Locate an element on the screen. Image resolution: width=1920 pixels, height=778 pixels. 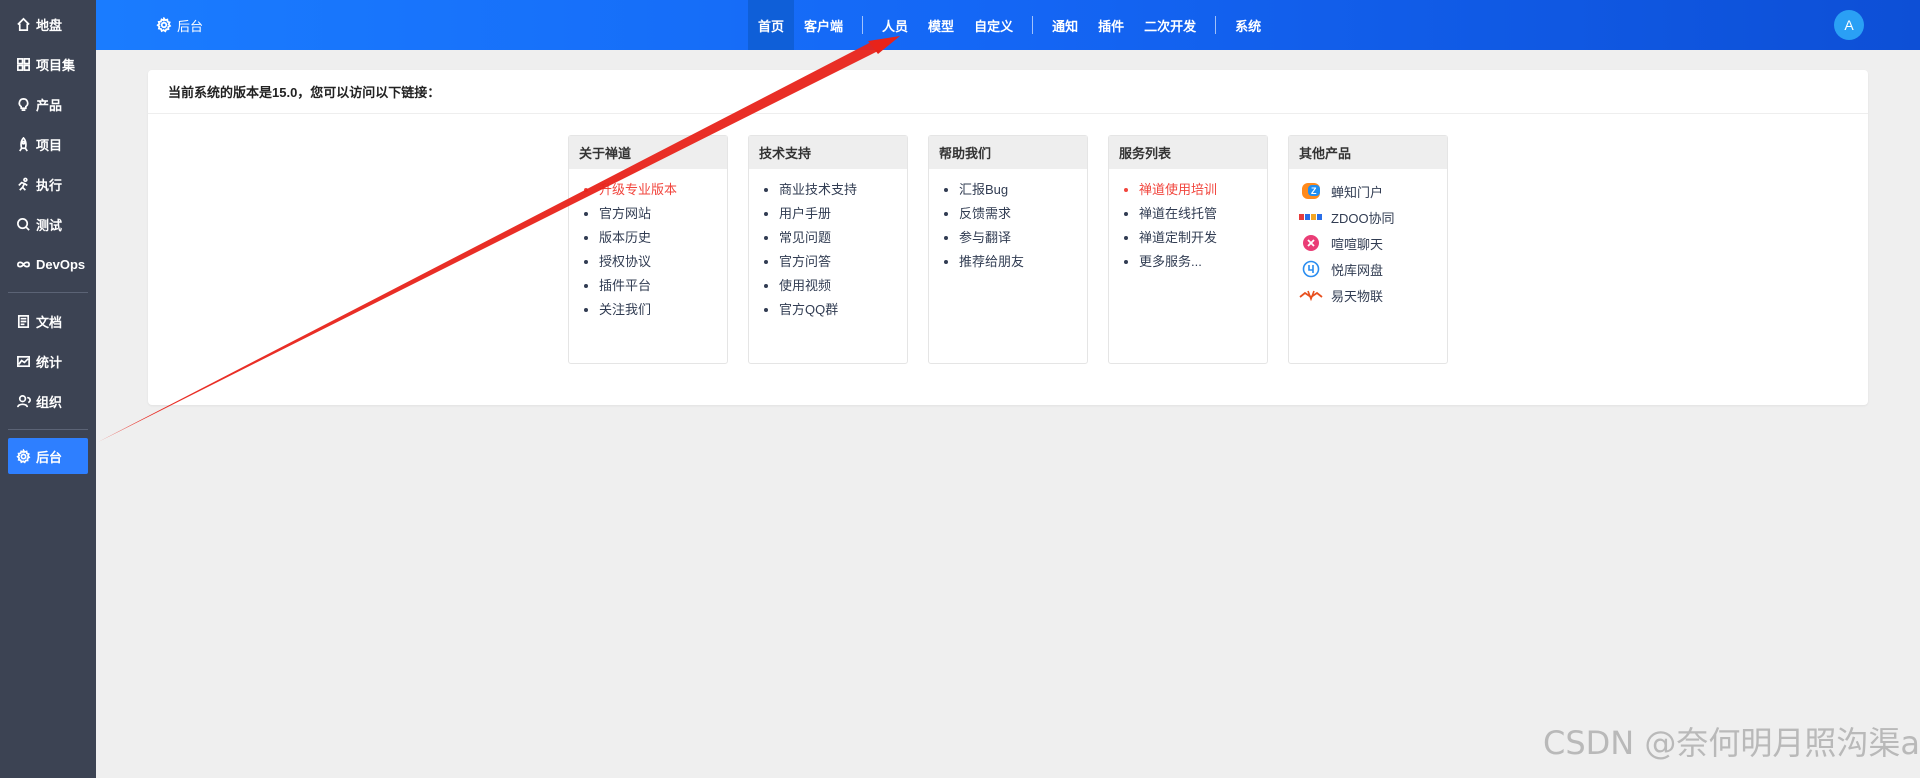
link-official-site: 官方网站 is located at coordinates (663, 214).